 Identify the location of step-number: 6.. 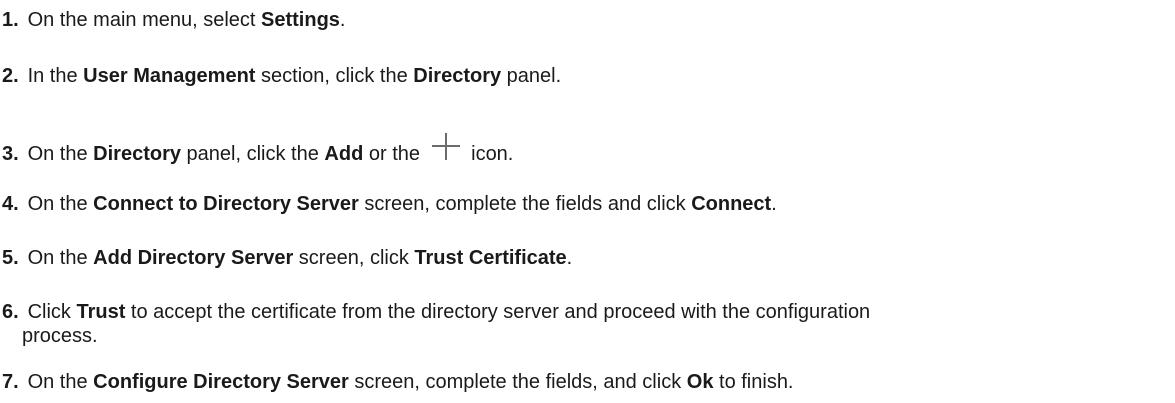
(10, 312).